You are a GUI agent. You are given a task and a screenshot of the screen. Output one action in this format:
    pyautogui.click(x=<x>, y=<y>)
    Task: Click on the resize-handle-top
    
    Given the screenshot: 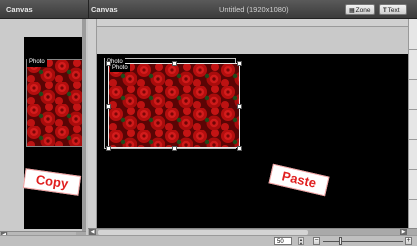 What is the action you would take?
    pyautogui.click(x=174, y=63)
    